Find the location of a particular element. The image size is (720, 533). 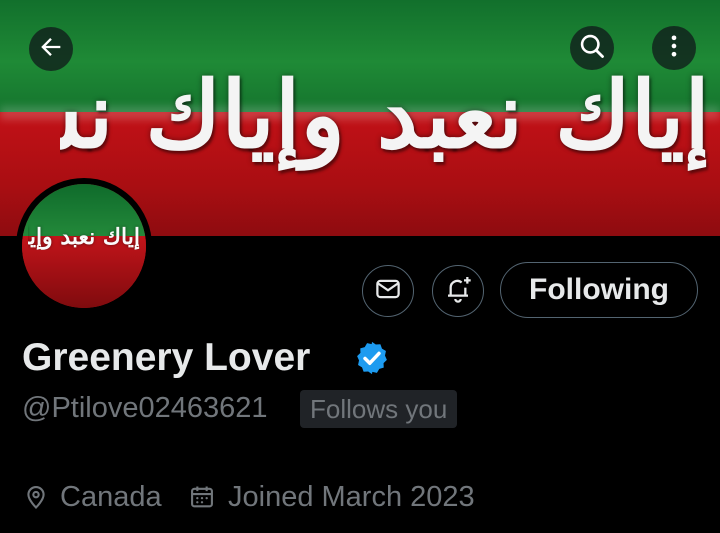

back-button is located at coordinates (51, 49).